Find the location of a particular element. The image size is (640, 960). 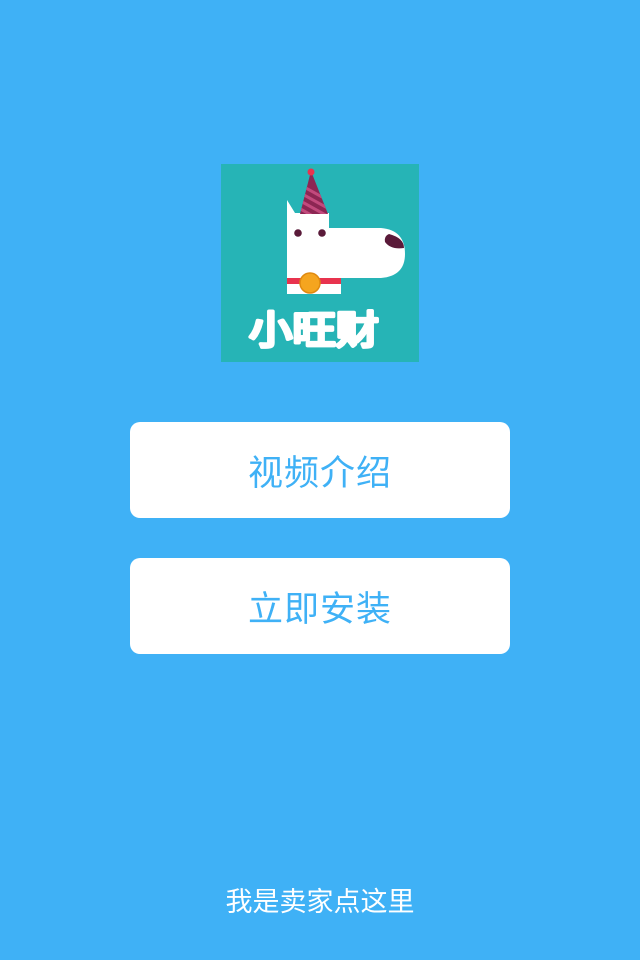

dog-eye-left-icon is located at coordinates (298, 233).